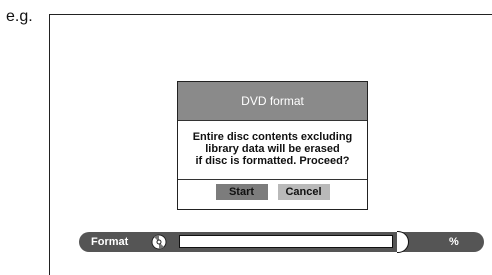  Describe the element at coordinates (286, 241) in the screenshot. I see `progress-track` at that location.